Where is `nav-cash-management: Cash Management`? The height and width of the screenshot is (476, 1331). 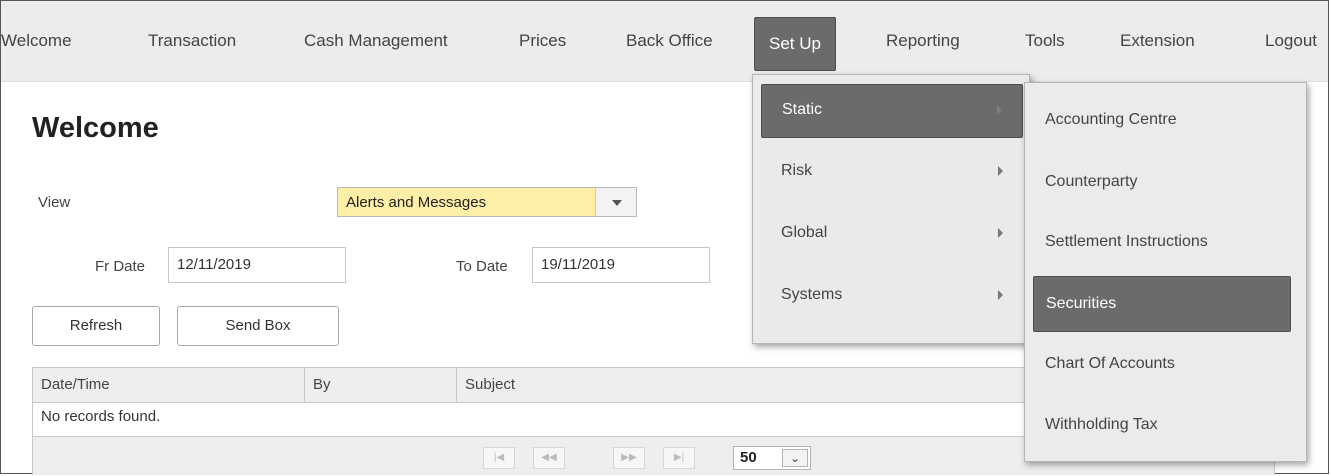
nav-cash-management: Cash Management is located at coordinates (376, 41).